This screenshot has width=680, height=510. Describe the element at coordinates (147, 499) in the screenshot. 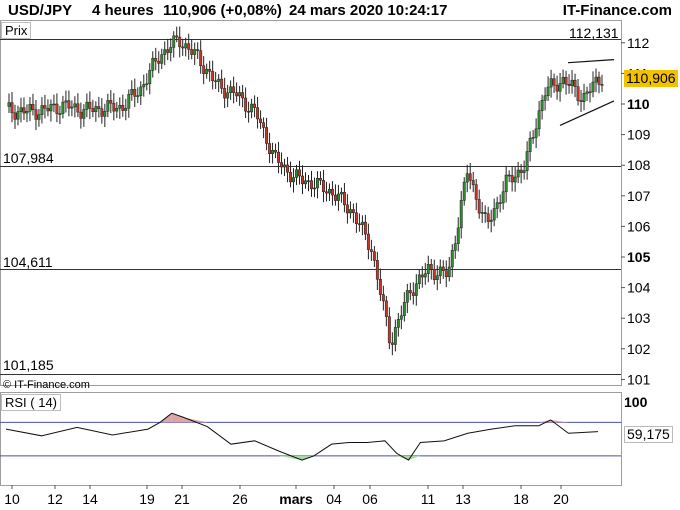

I see `date-tick-label: 19` at that location.